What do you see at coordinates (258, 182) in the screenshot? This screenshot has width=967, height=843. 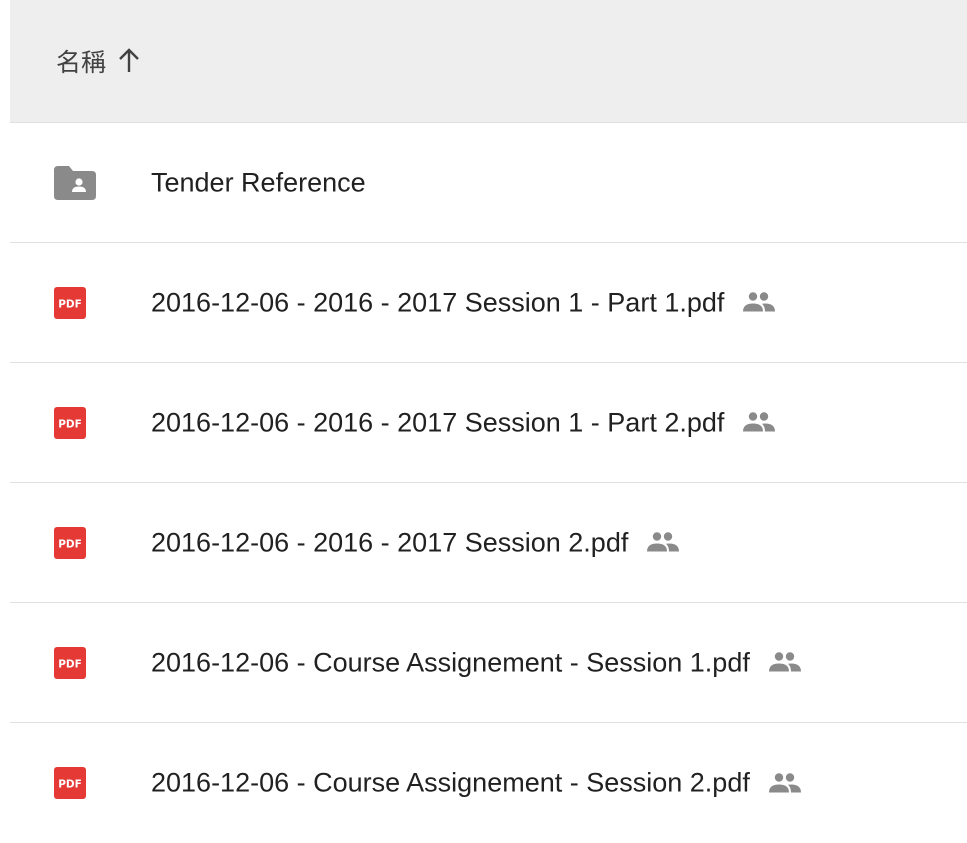 I see `file-name: Tender Reference` at bounding box center [258, 182].